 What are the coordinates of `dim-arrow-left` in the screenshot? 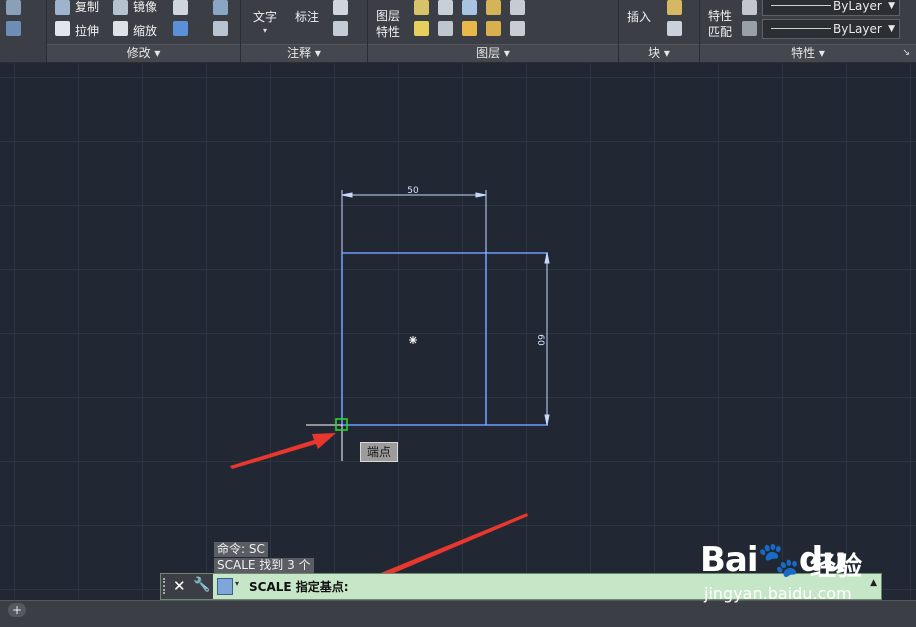 It's located at (347, 195).